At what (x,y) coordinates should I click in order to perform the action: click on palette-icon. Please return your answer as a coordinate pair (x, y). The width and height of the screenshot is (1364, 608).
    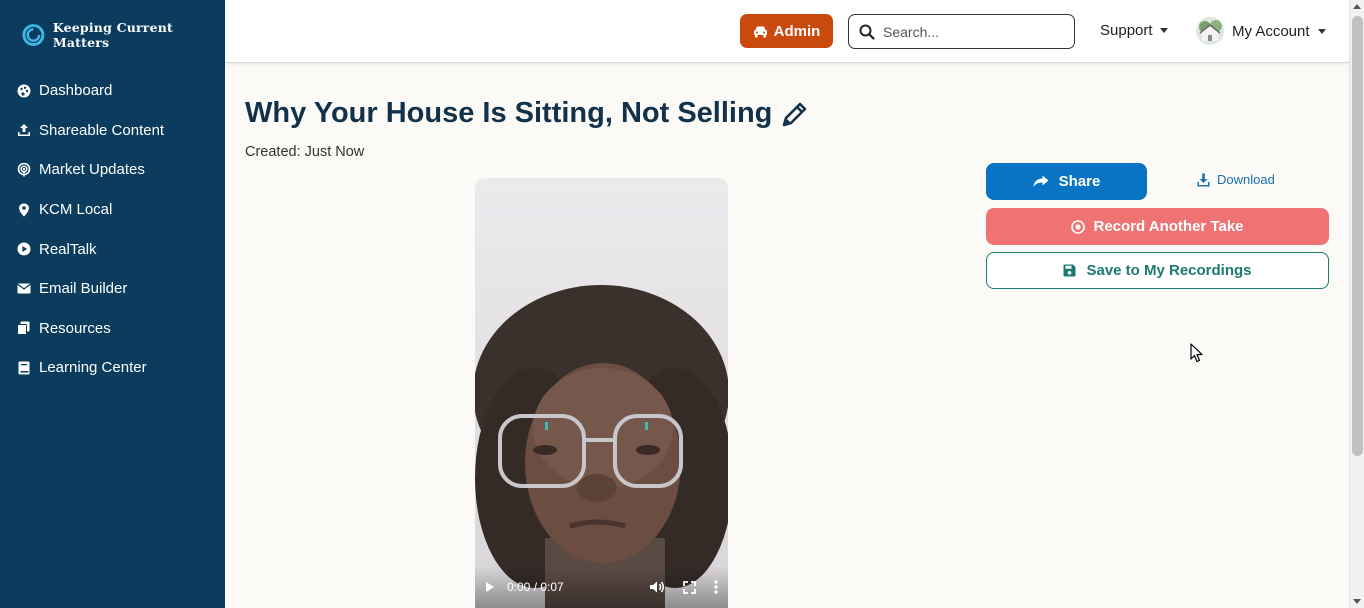
    Looking at the image, I should click on (23, 90).